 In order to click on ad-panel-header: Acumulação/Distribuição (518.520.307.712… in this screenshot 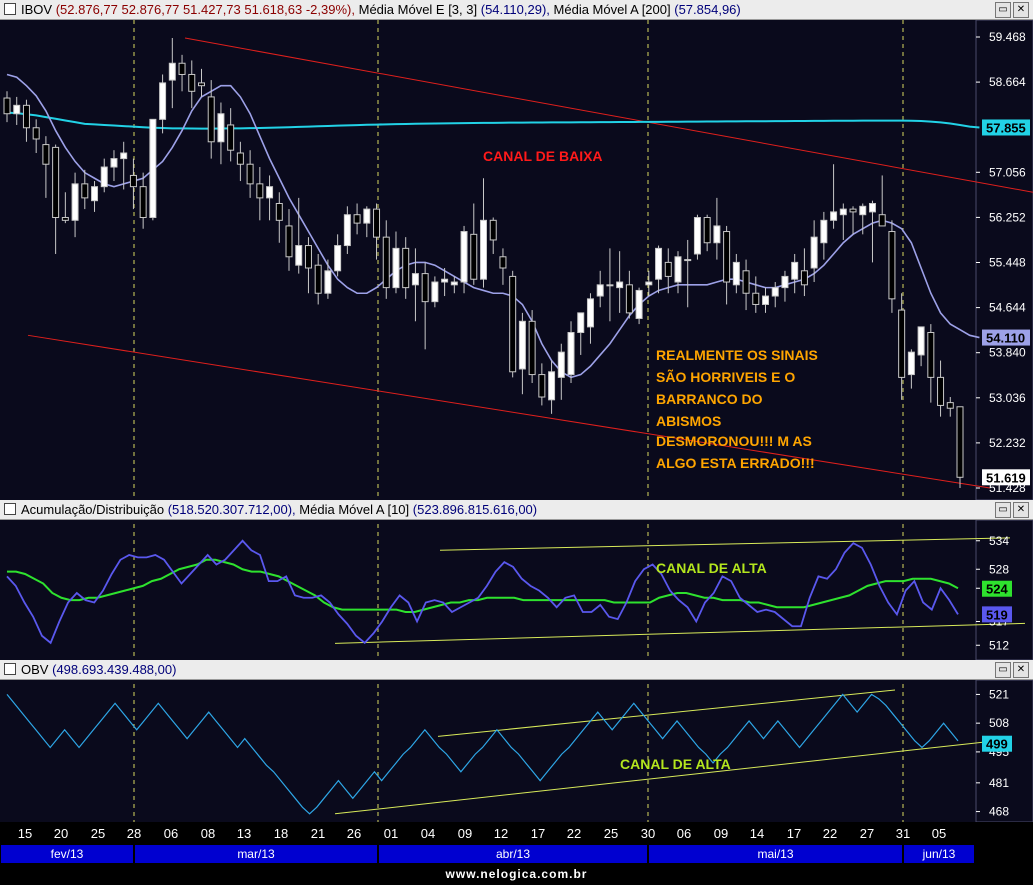, I will do `click(516, 510)`.